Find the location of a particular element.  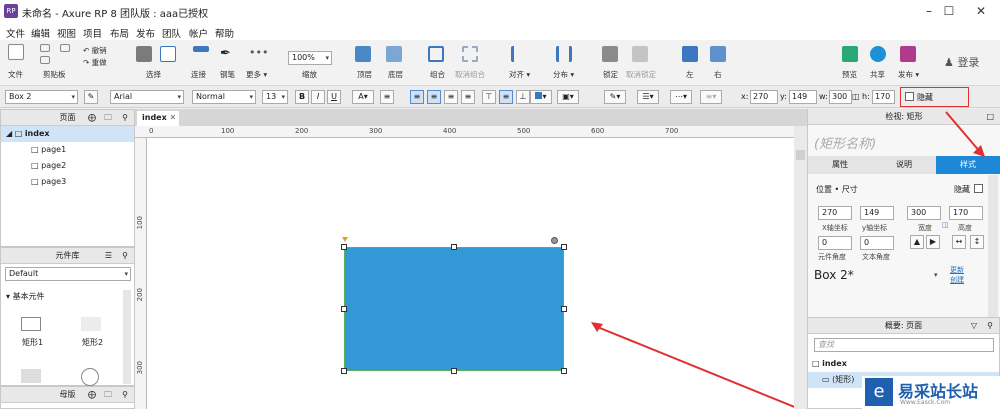

create-style-link: 创建 is located at coordinates (957, 280).